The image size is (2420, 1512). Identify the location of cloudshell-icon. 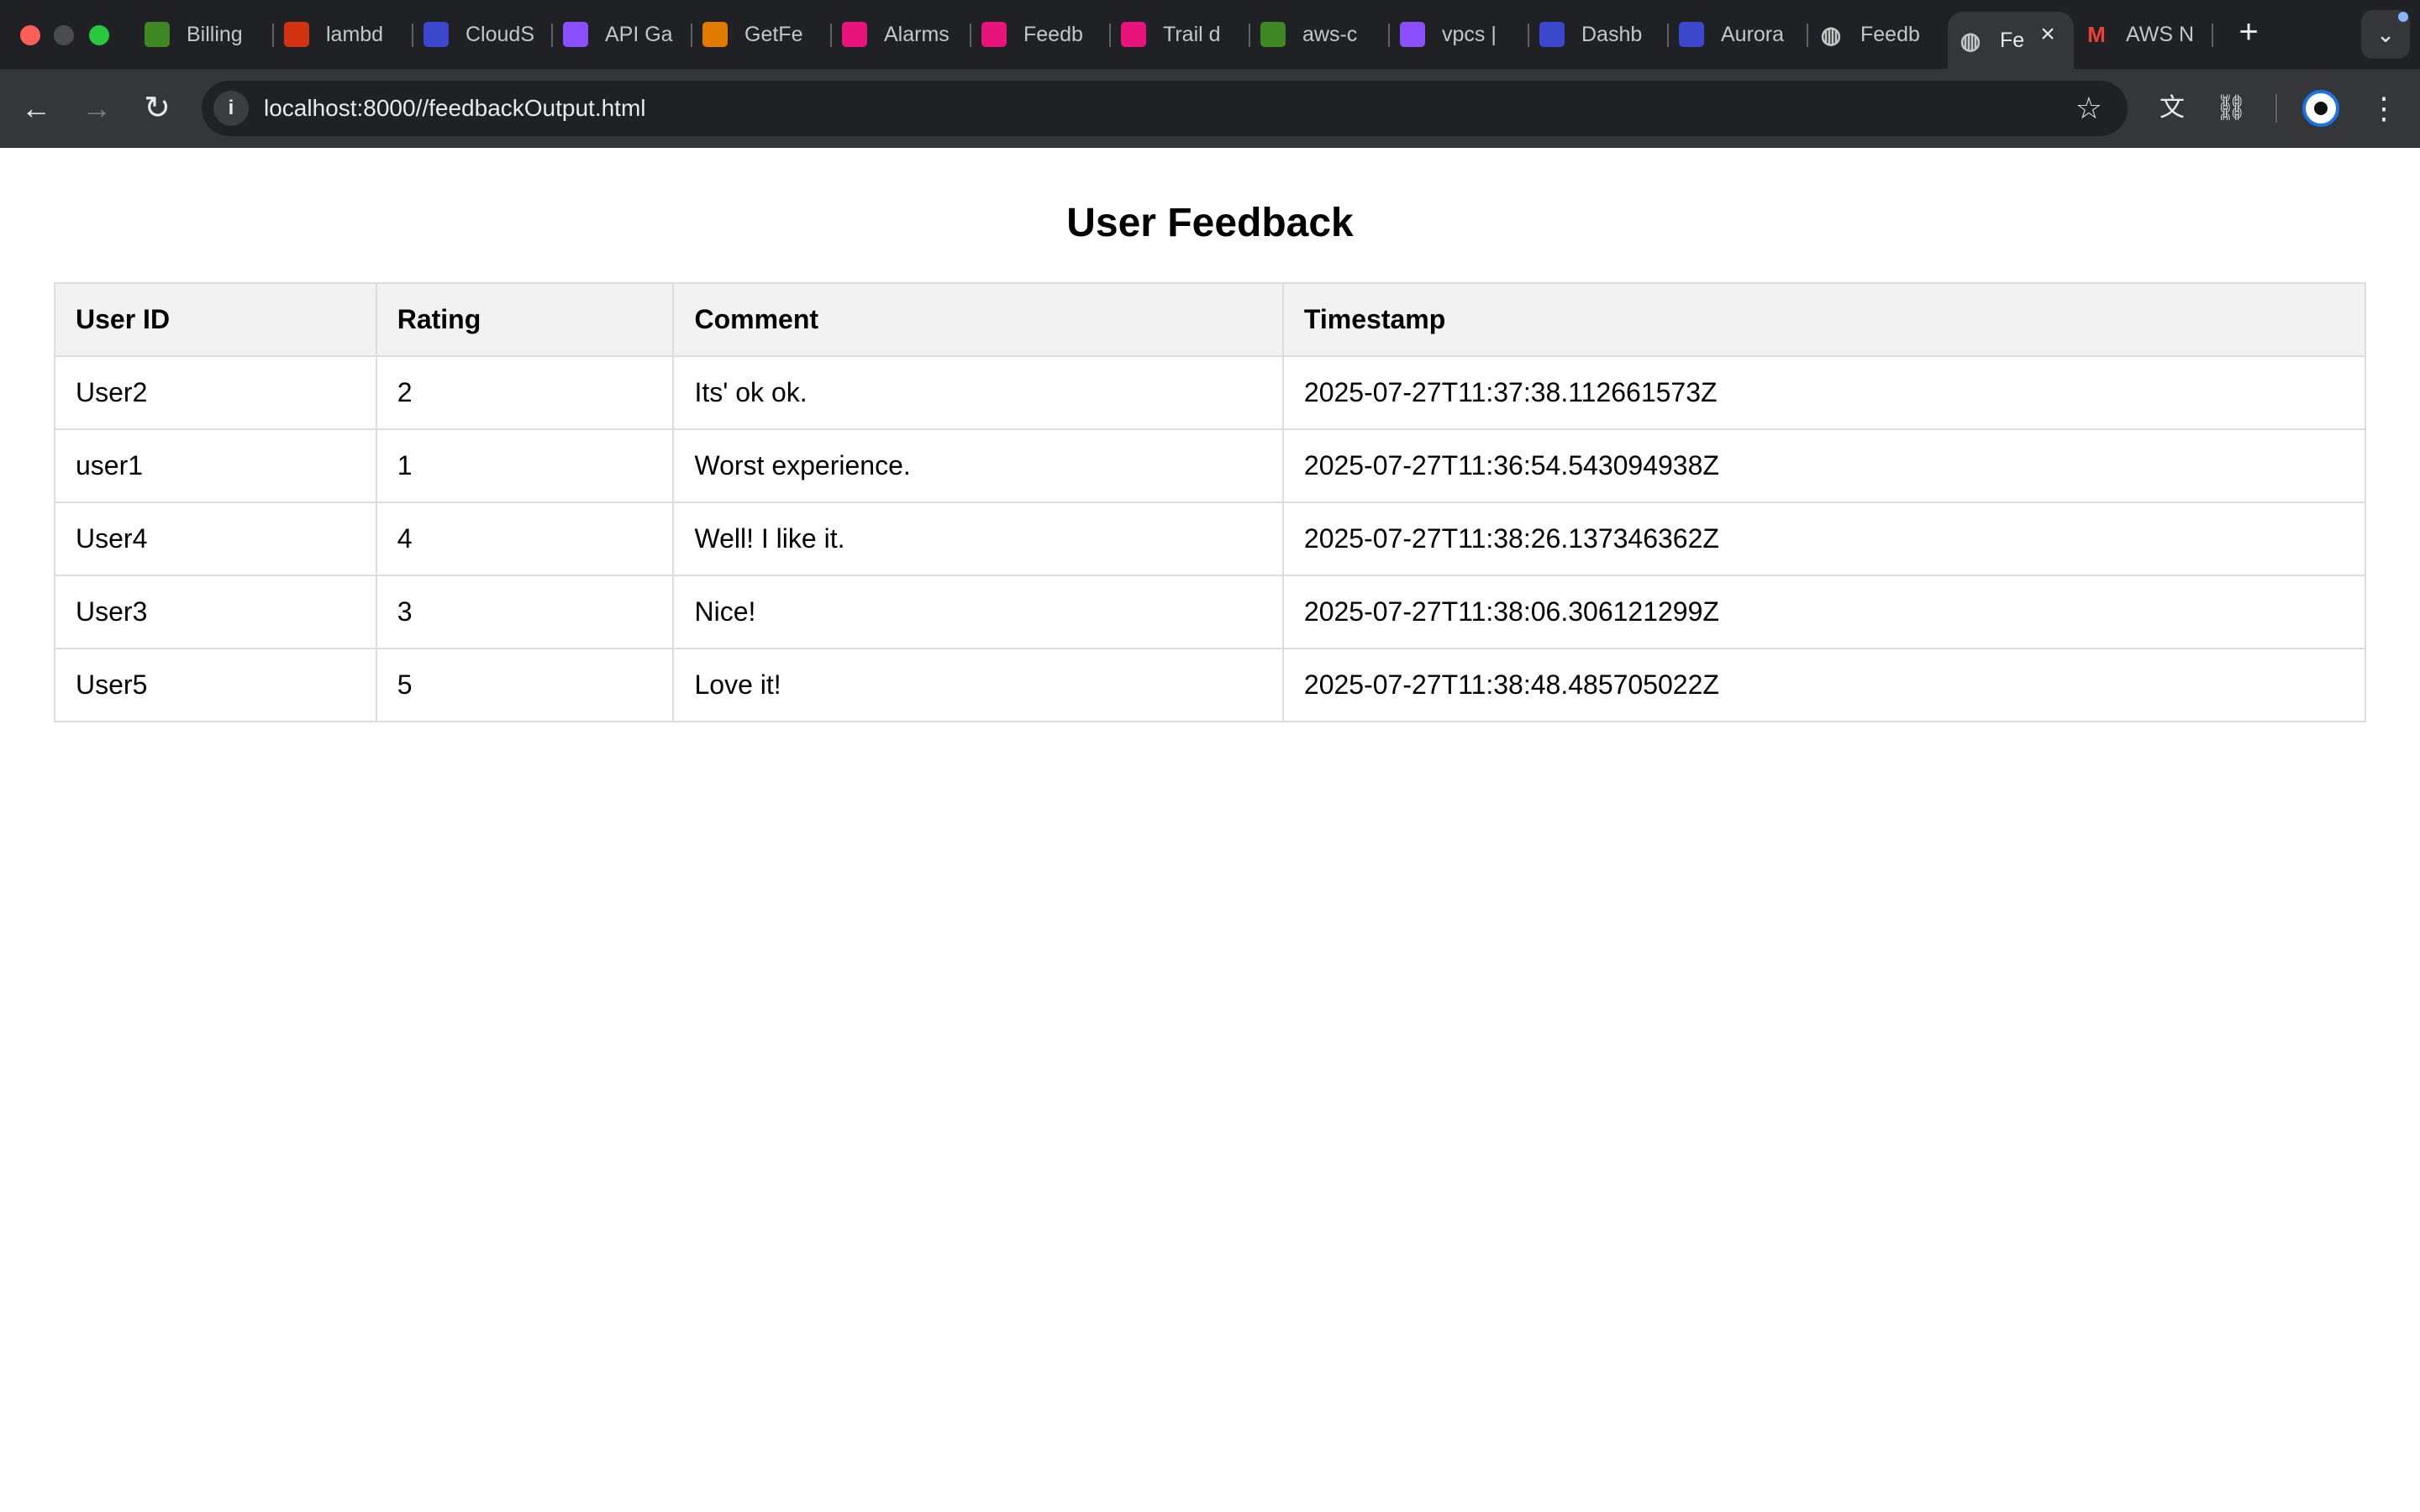
(436, 34).